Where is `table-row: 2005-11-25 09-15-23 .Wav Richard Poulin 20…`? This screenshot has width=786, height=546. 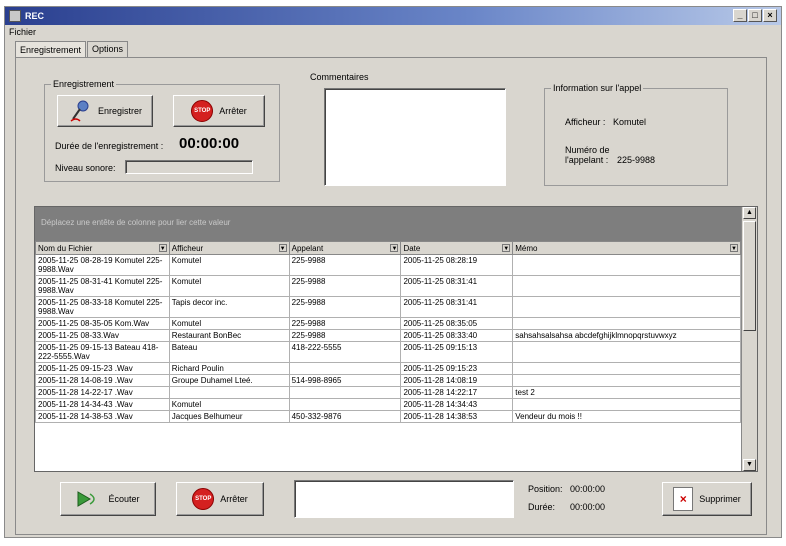 table-row: 2005-11-25 09-15-23 .Wav Richard Poulin 20… is located at coordinates (388, 368).